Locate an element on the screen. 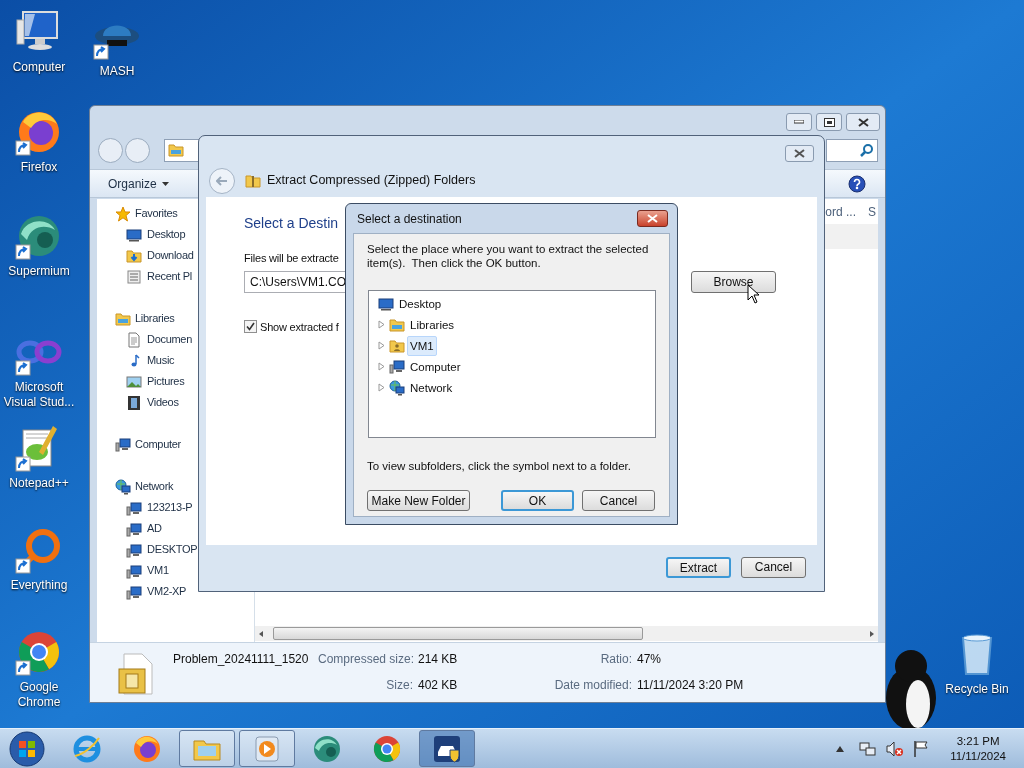 The height and width of the screenshot is (768, 1024). check-icon is located at coordinates (250, 327).